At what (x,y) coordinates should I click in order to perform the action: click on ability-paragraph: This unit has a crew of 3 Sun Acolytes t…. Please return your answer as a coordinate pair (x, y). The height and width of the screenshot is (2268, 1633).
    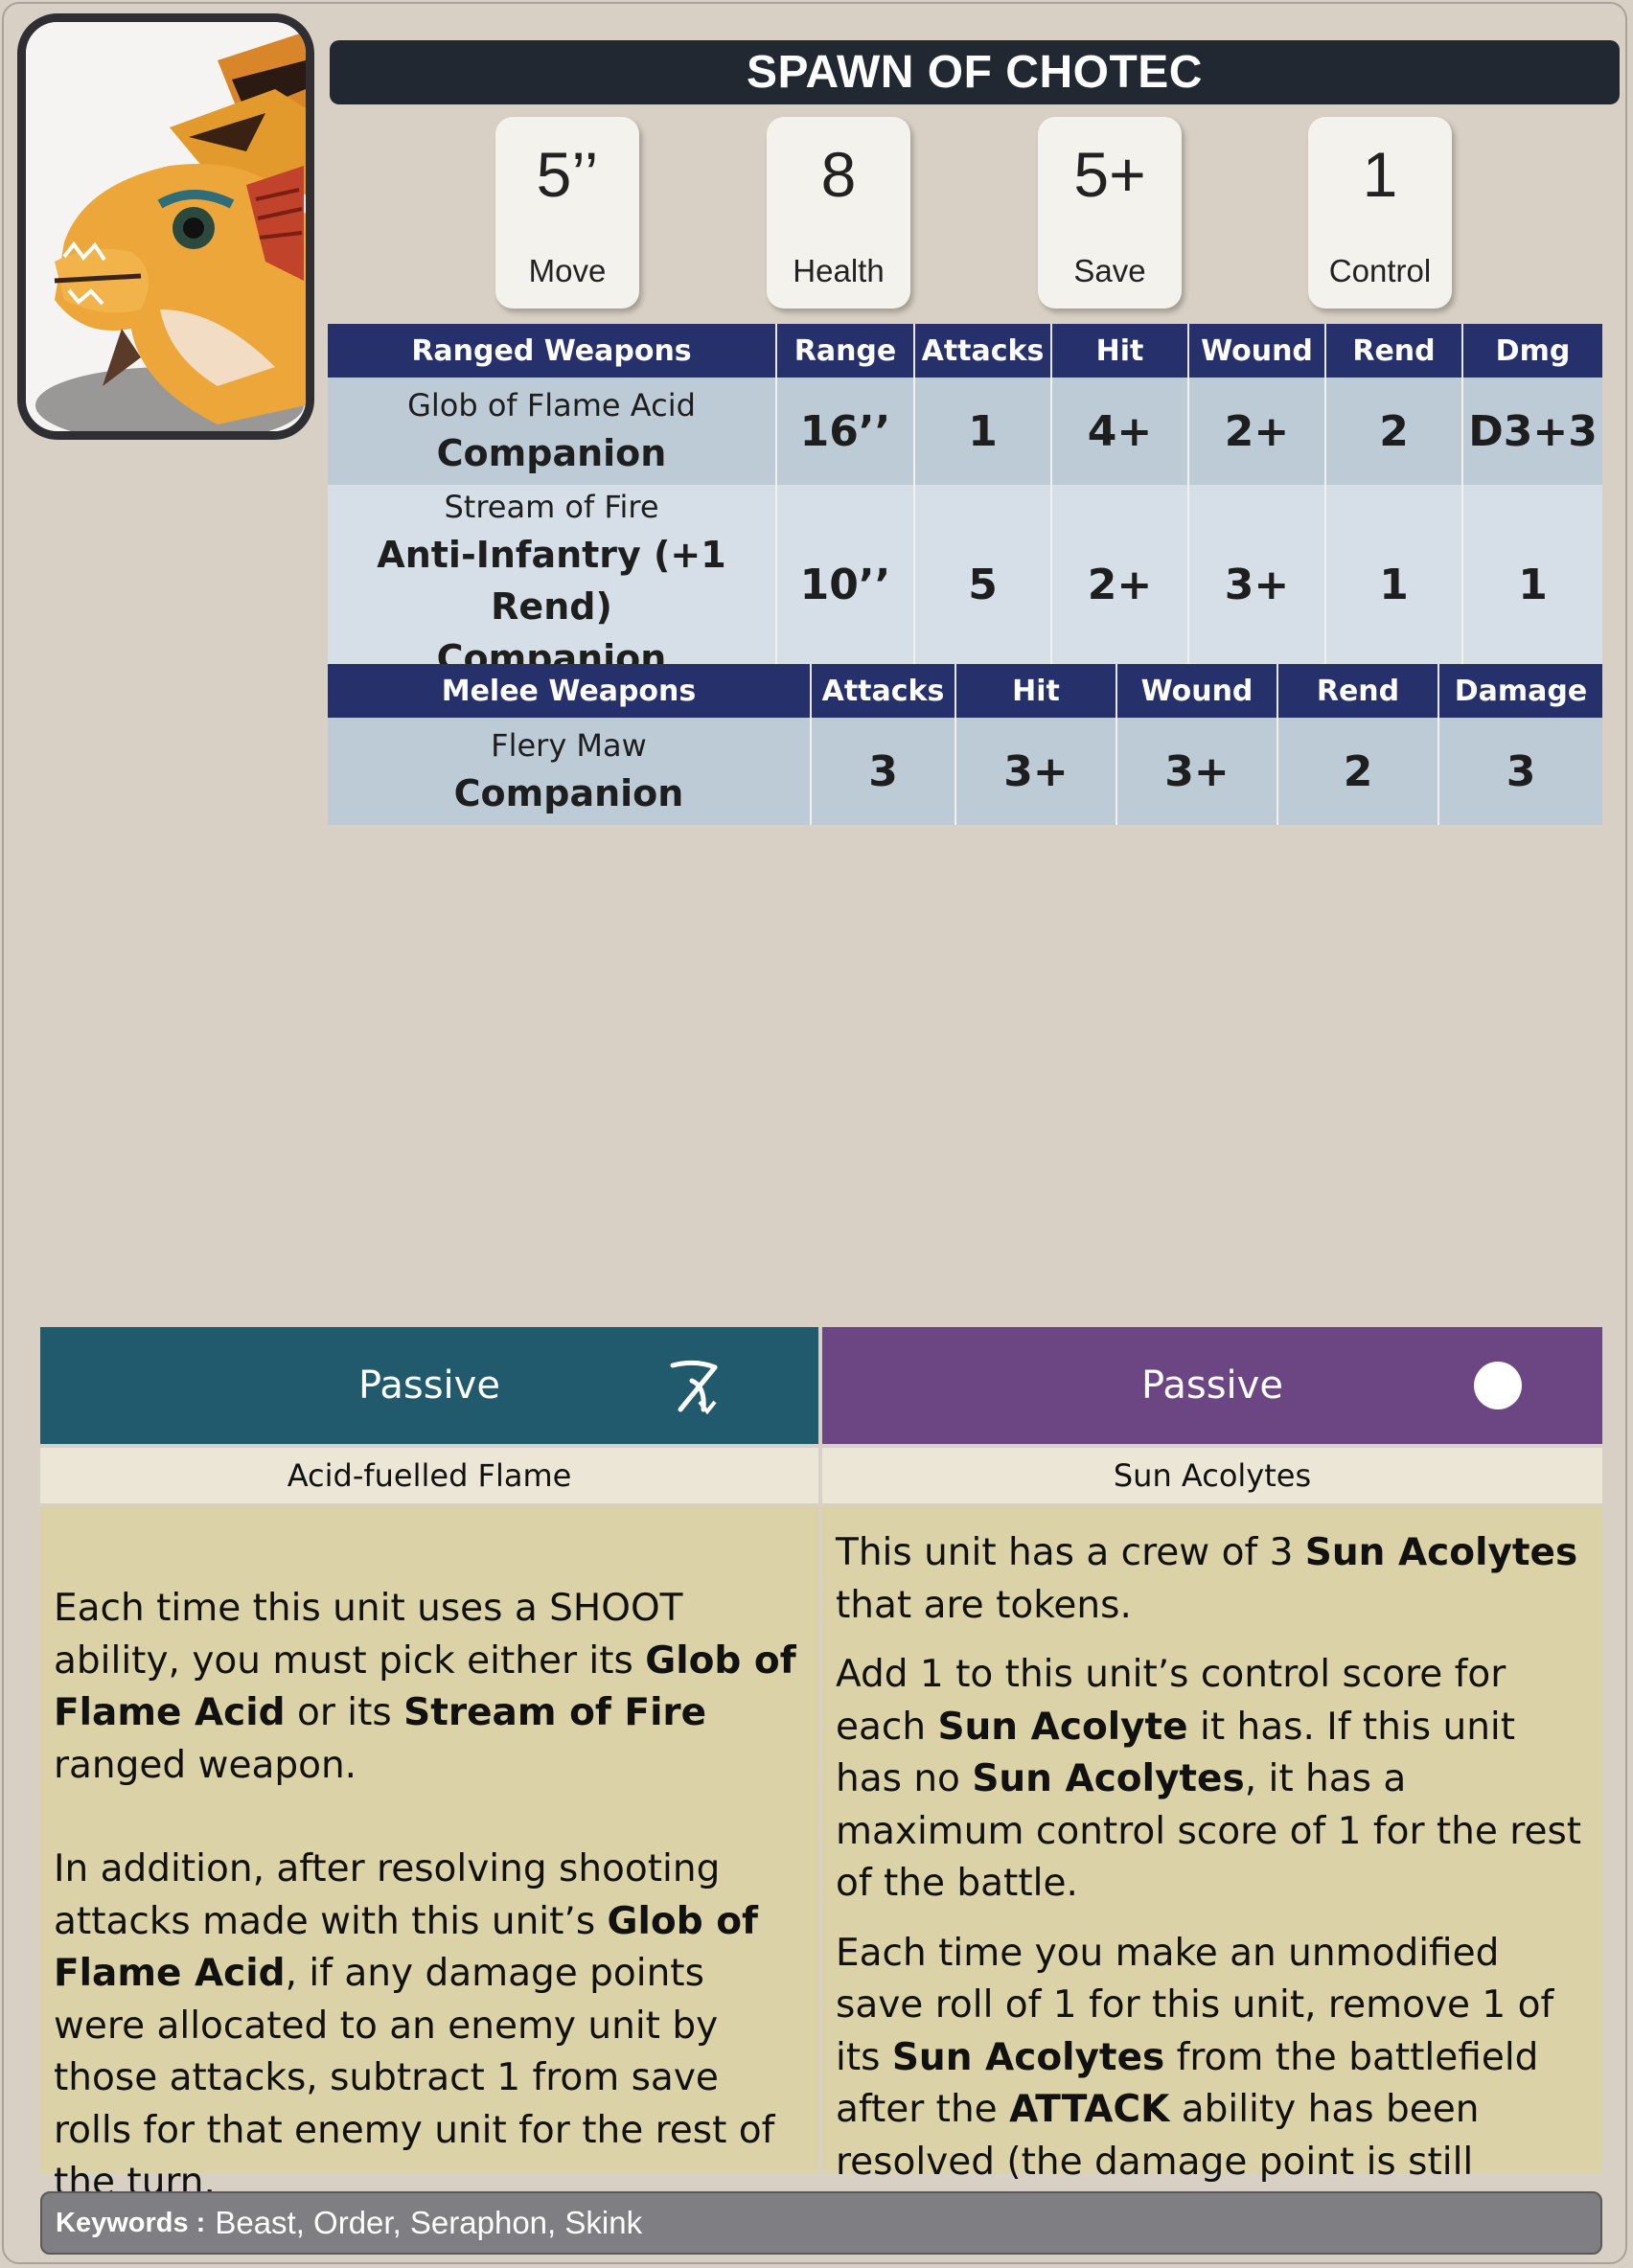
    Looking at the image, I should click on (1212, 1579).